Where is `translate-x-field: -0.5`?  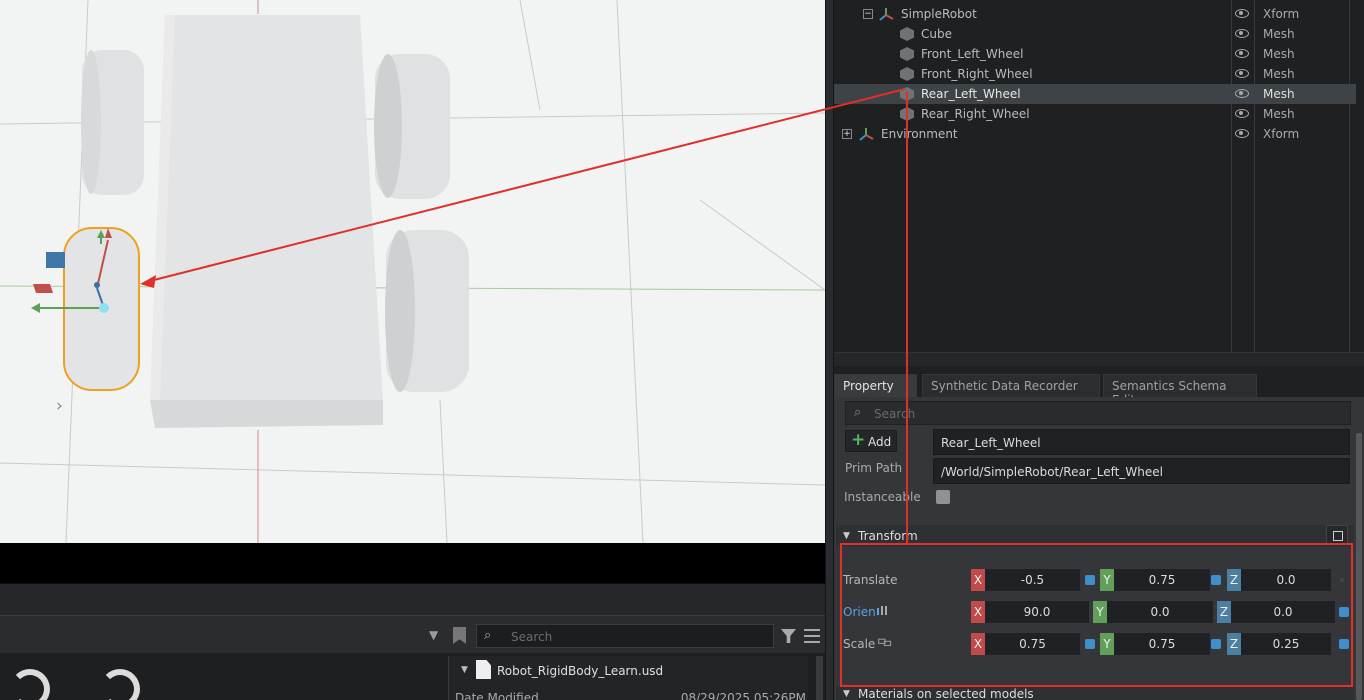 translate-x-field: -0.5 is located at coordinates (1032, 580).